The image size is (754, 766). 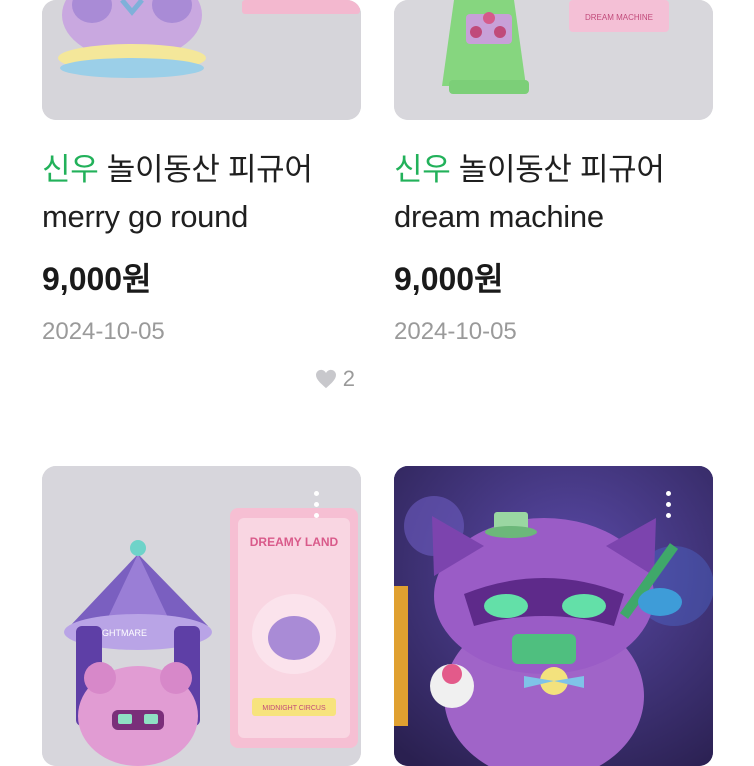 I want to click on card-label: DREAM MACHINE, so click(x=619, y=17).